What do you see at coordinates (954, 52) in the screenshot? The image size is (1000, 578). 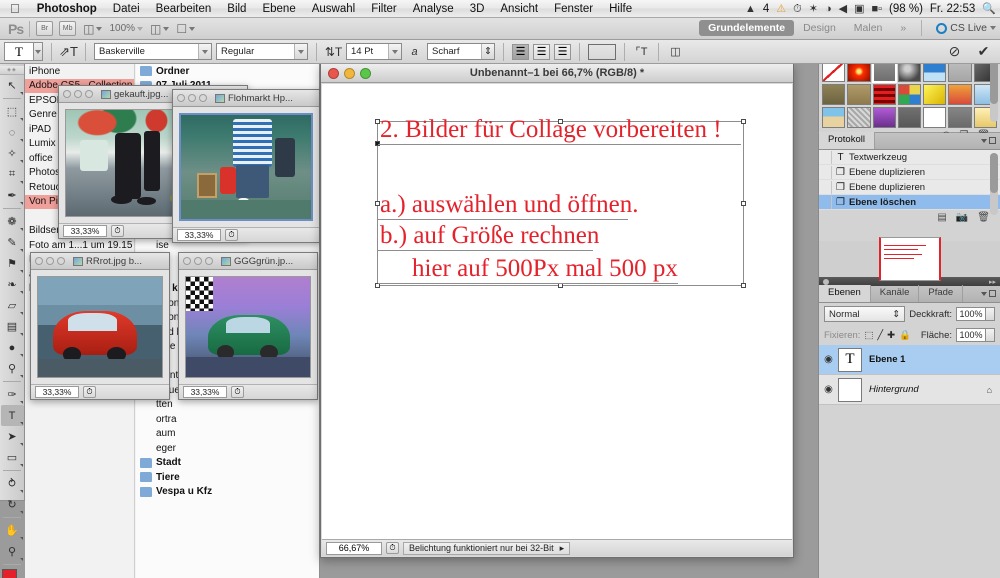 I see `cancel-edits-button: ⊘` at bounding box center [954, 52].